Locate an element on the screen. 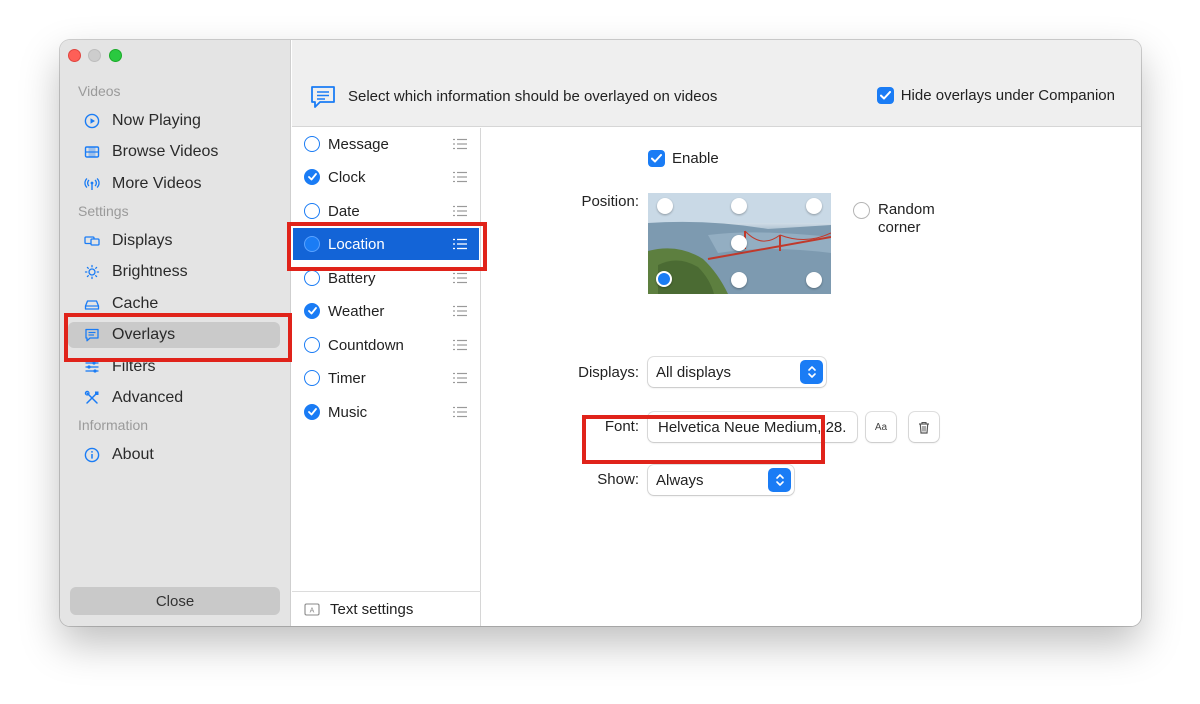  font-picker-label: Aa is located at coordinates (881, 427).